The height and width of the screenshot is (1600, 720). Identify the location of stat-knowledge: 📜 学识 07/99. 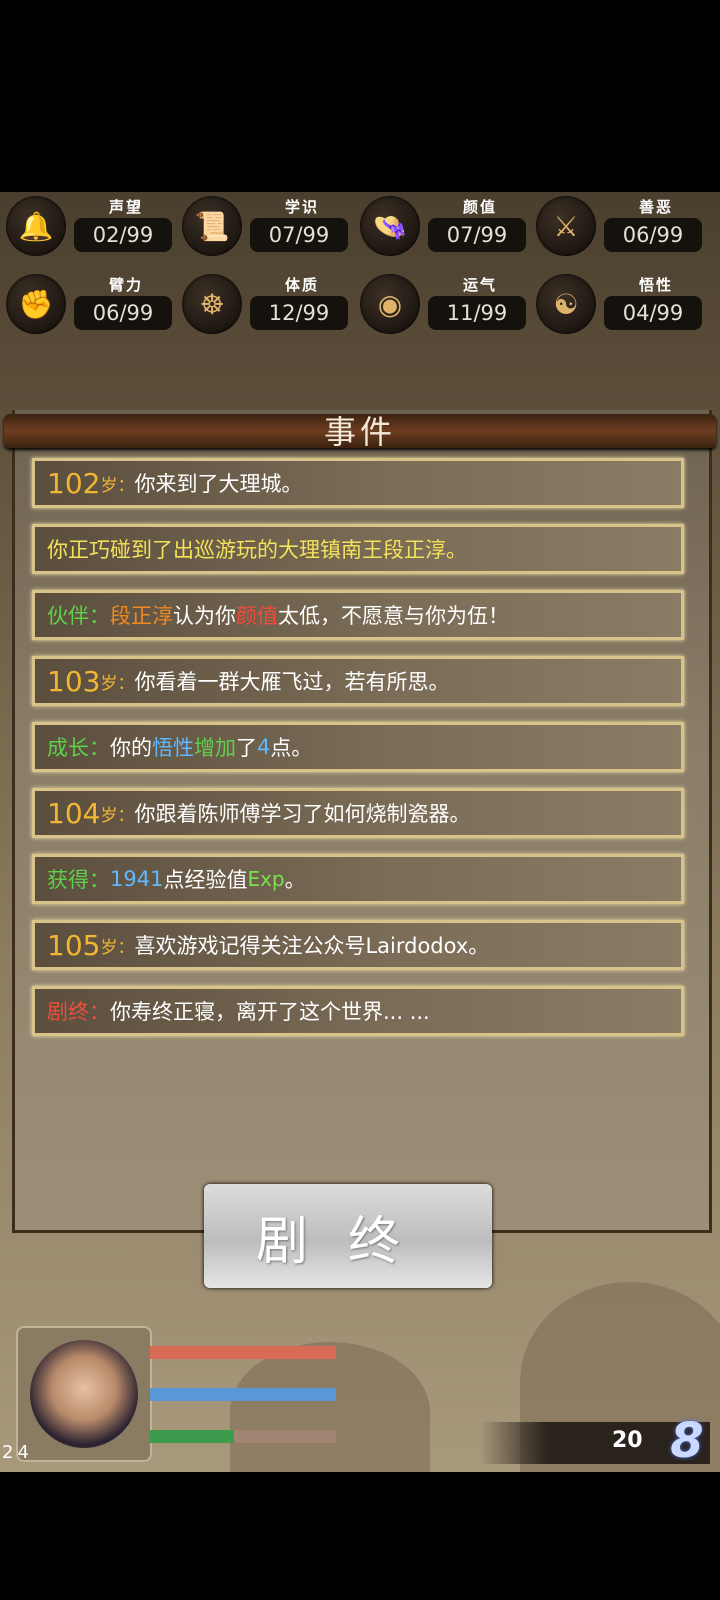
(266, 227).